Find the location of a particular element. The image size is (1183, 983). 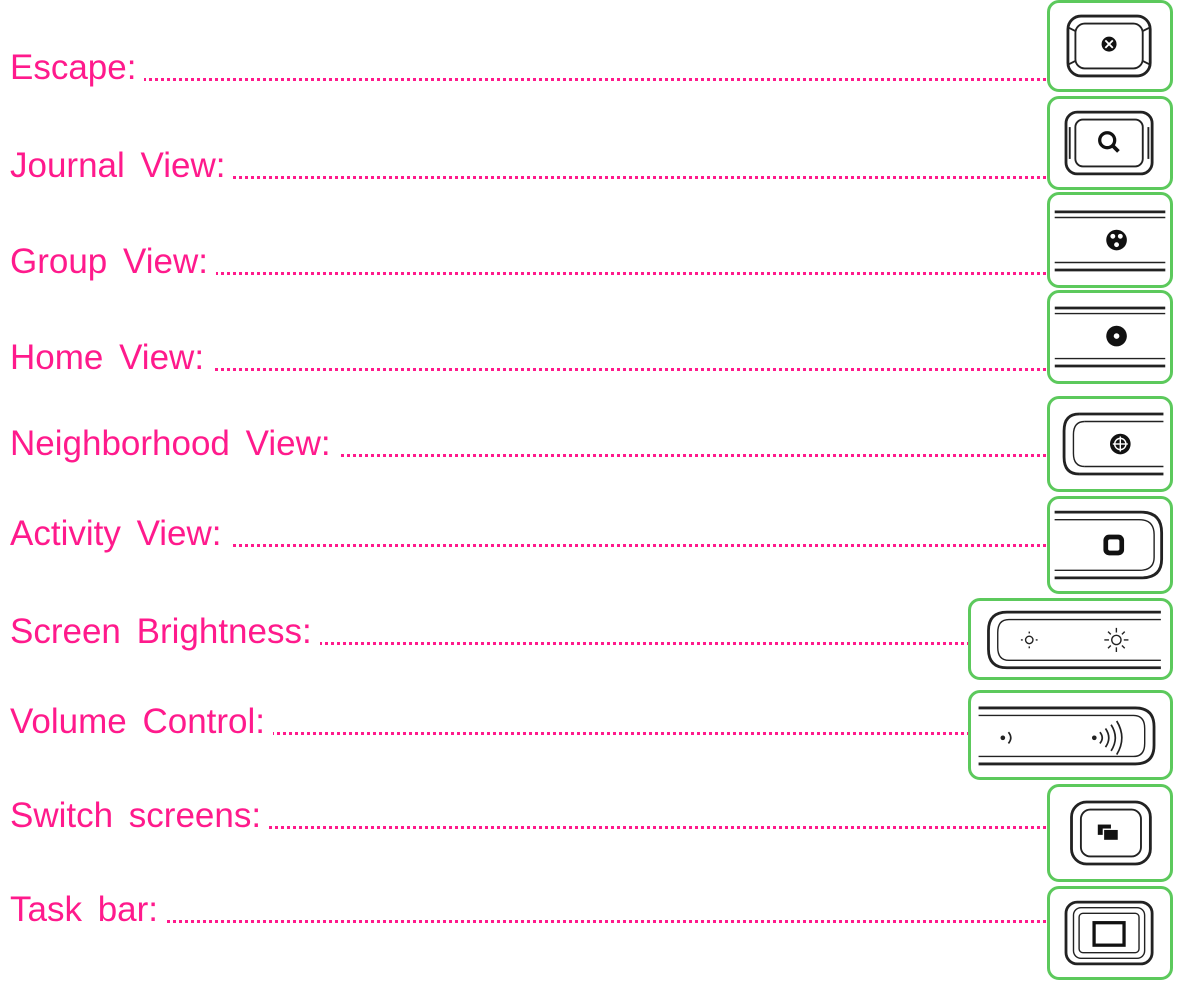

brightness-key-frame is located at coordinates (1070, 639).